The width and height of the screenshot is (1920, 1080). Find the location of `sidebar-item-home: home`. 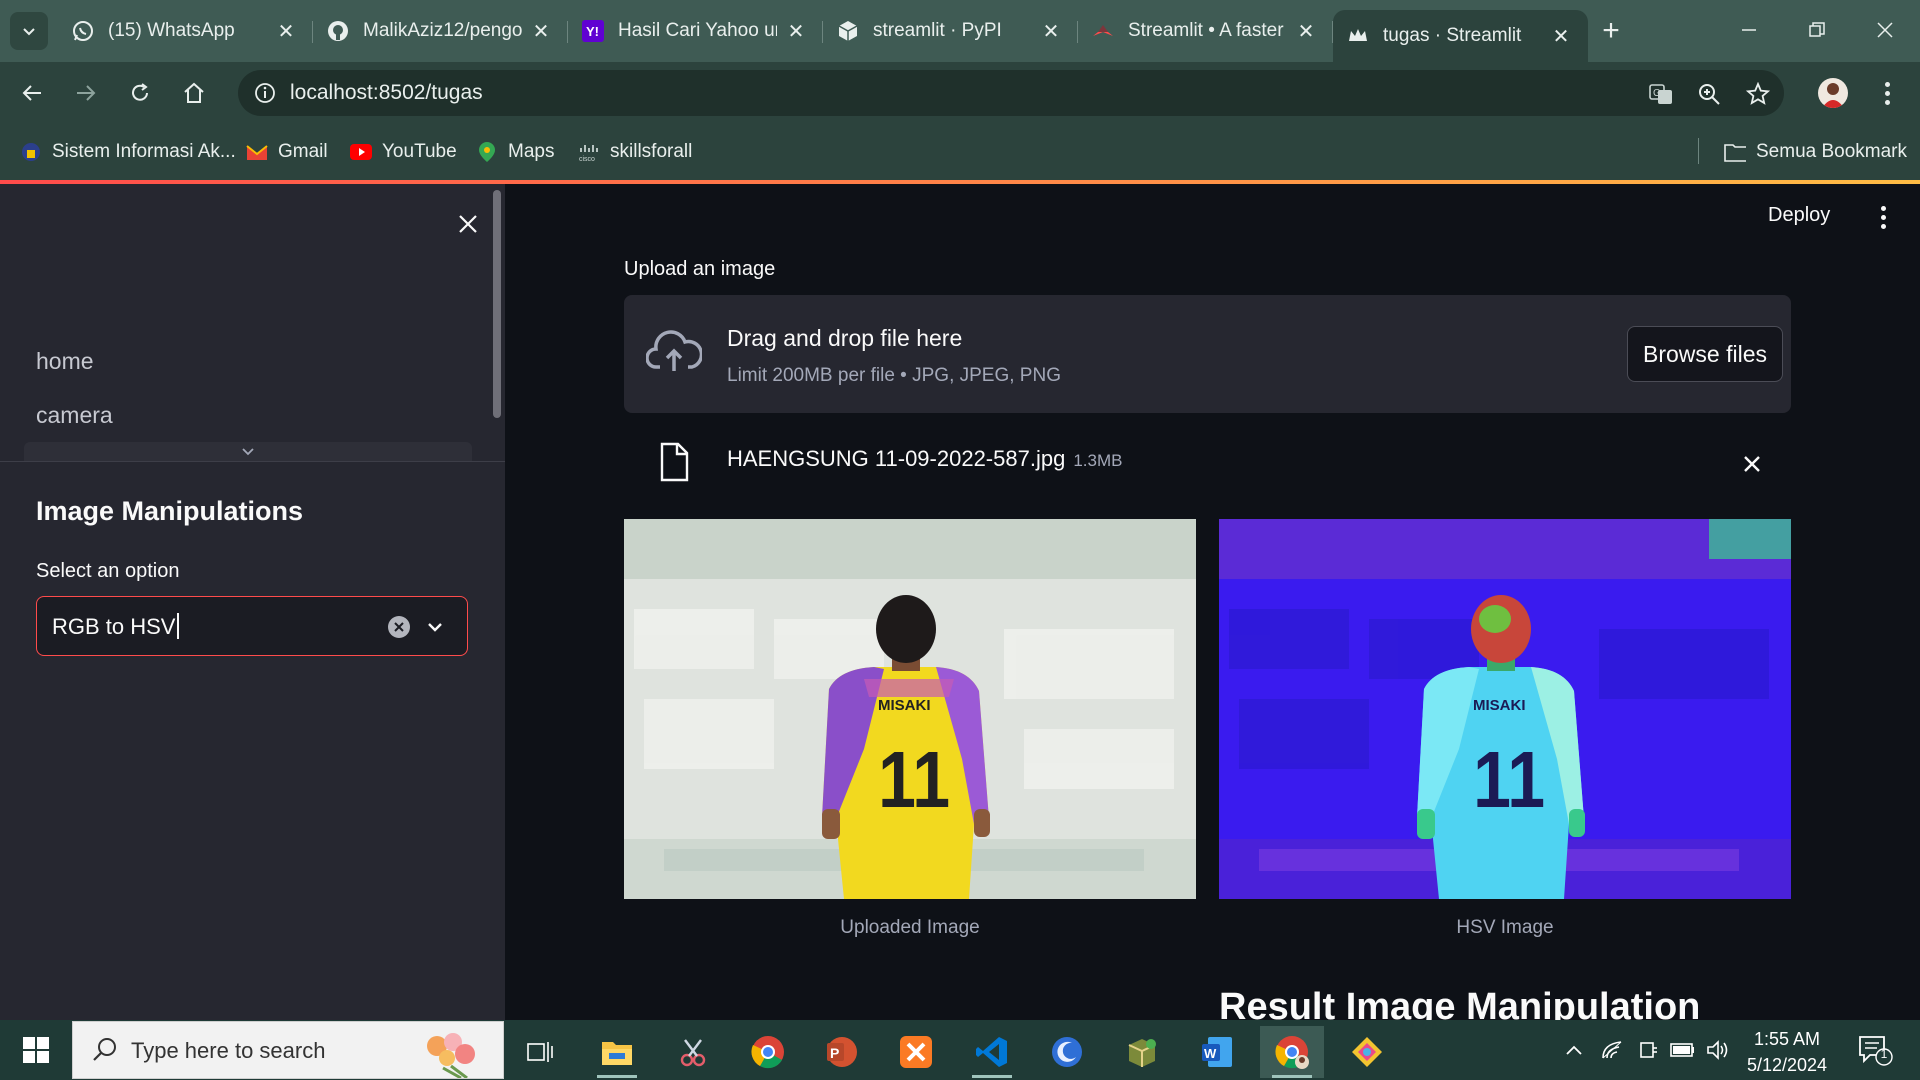

sidebar-item-home: home is located at coordinates (248, 361).